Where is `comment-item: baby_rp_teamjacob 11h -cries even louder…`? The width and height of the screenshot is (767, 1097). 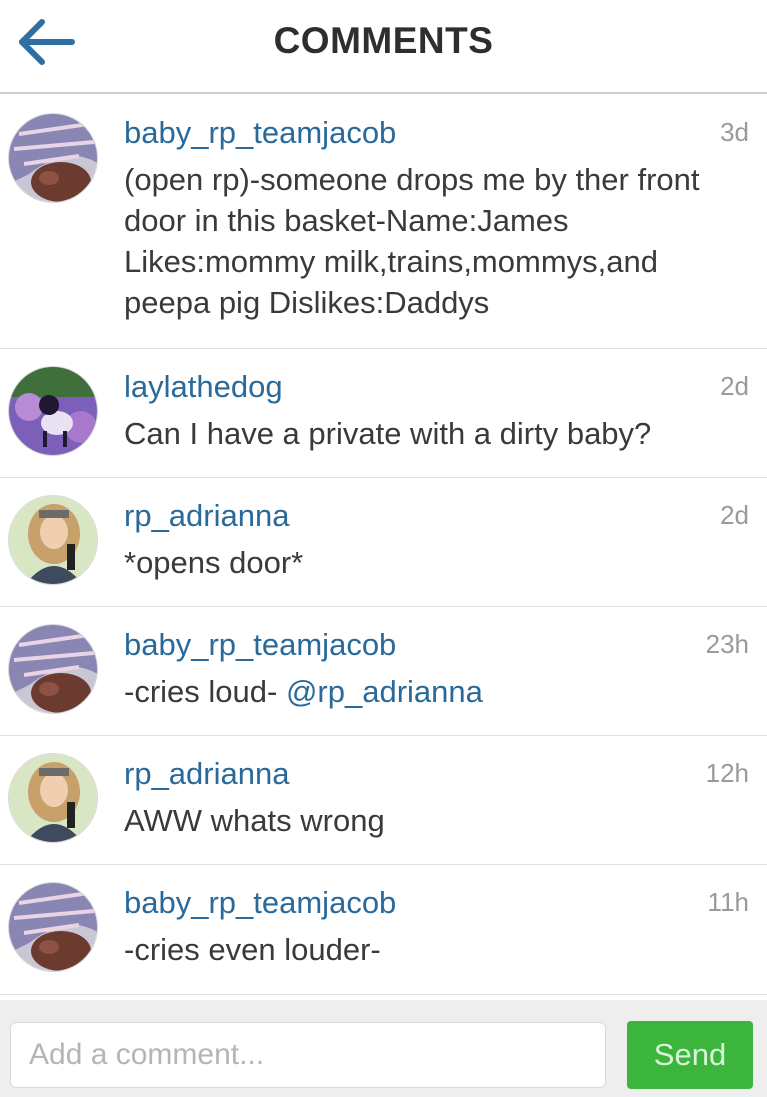 comment-item: baby_rp_teamjacob 11h -cries even louder… is located at coordinates (383, 930).